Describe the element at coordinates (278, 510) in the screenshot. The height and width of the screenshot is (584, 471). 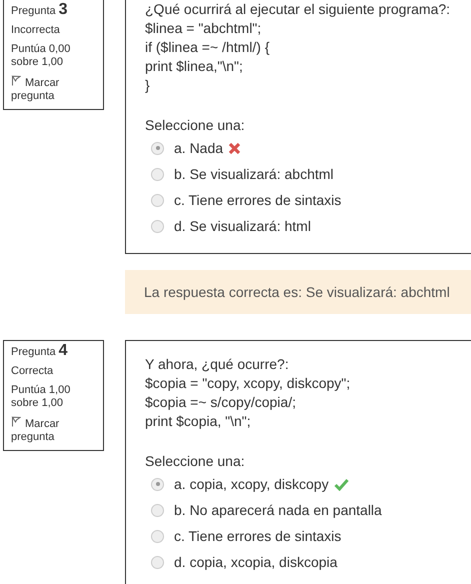
I see `answer-option: b. No aparecerá nada en pantalla` at that location.